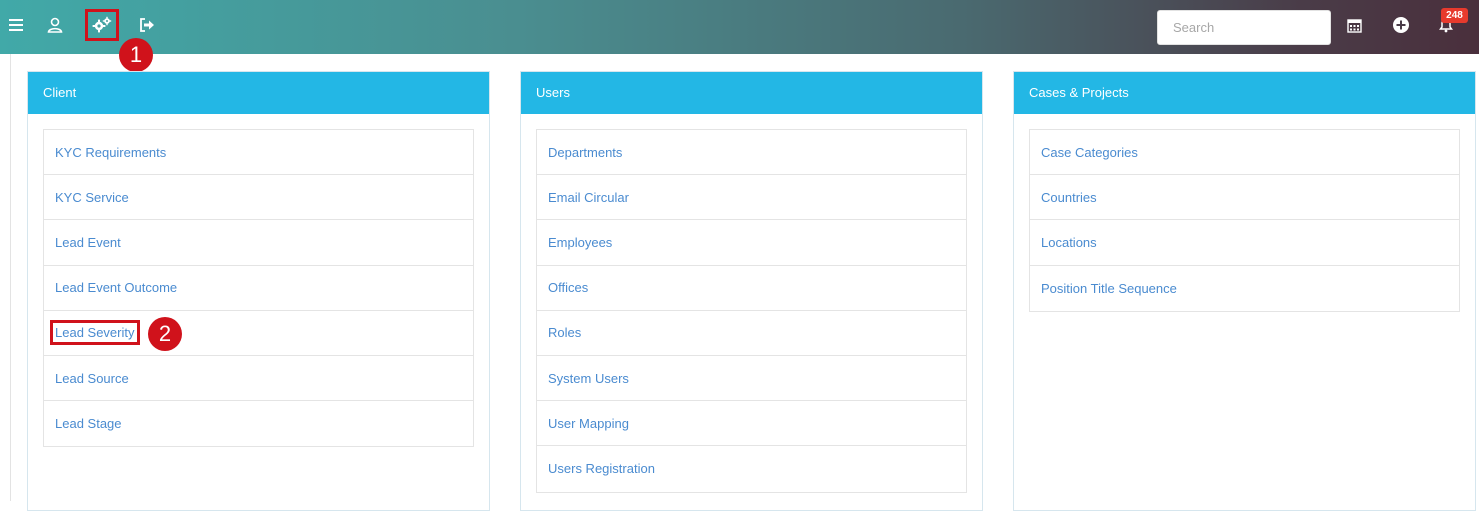 Image resolution: width=1479 pixels, height=511 pixels. What do you see at coordinates (601, 468) in the screenshot?
I see `link-users-registration: Users Registration` at bounding box center [601, 468].